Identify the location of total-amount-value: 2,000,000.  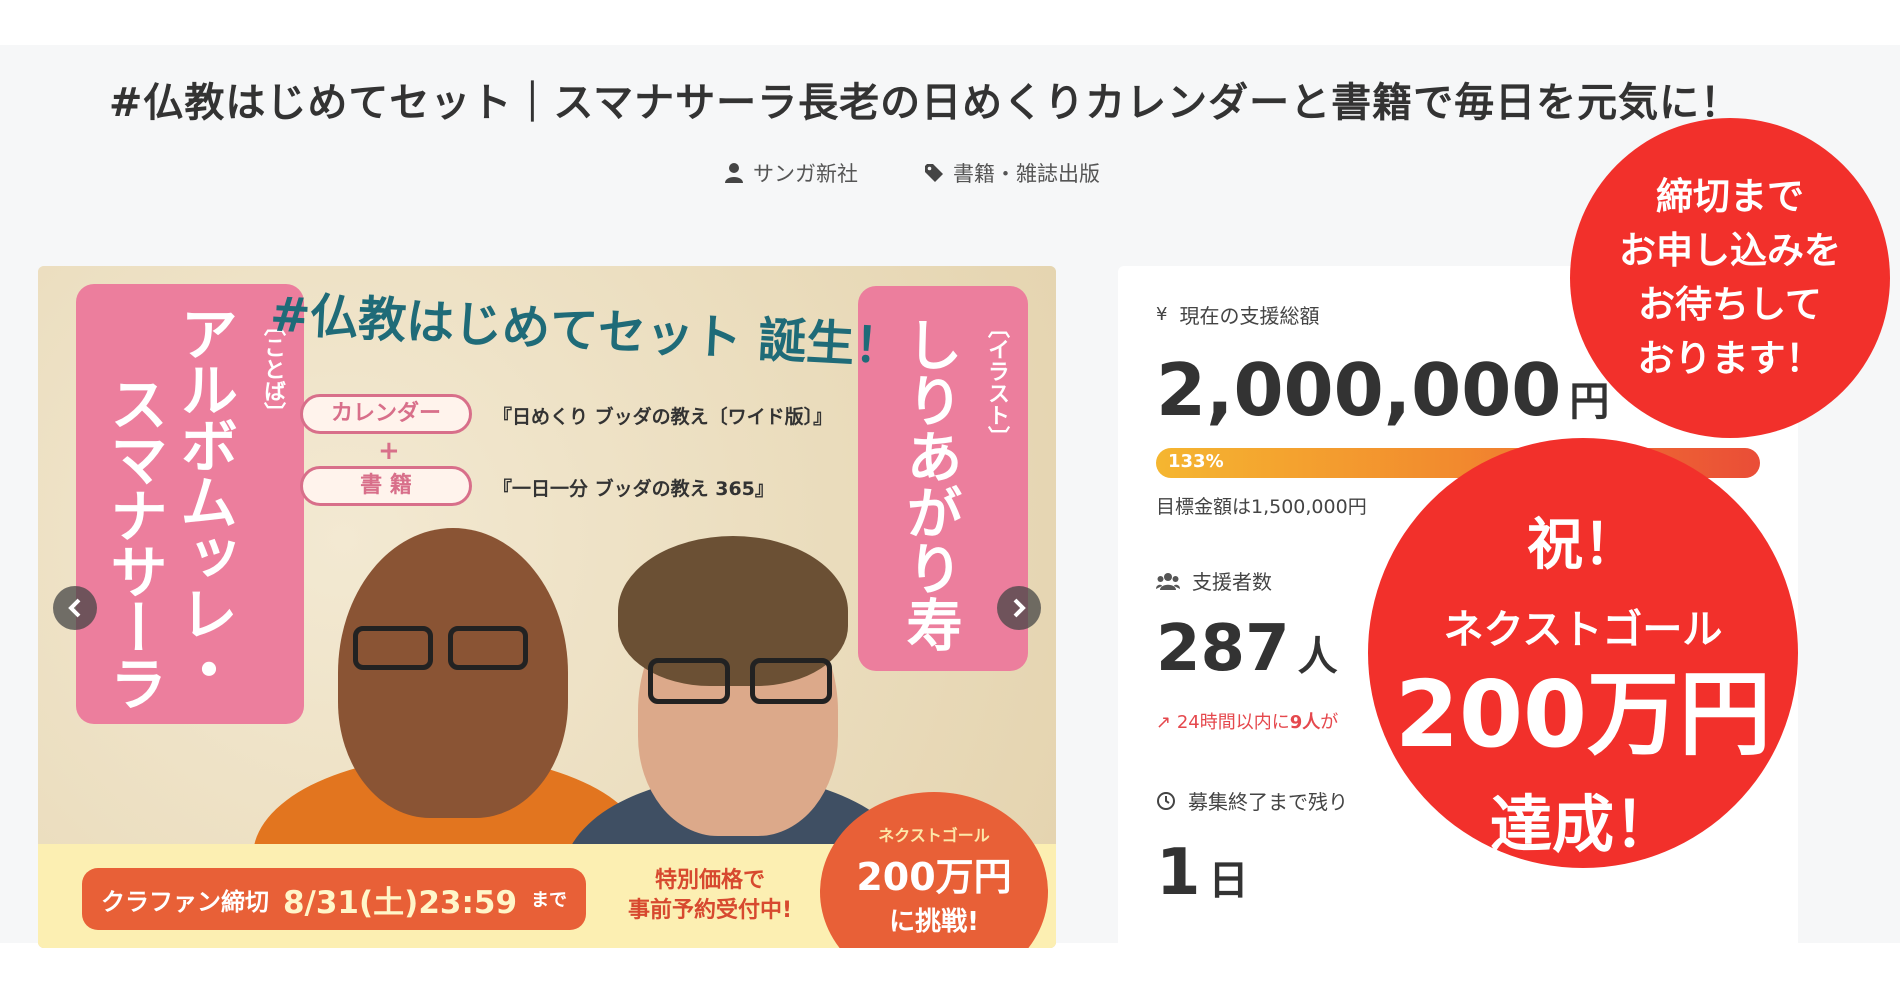
(1359, 390).